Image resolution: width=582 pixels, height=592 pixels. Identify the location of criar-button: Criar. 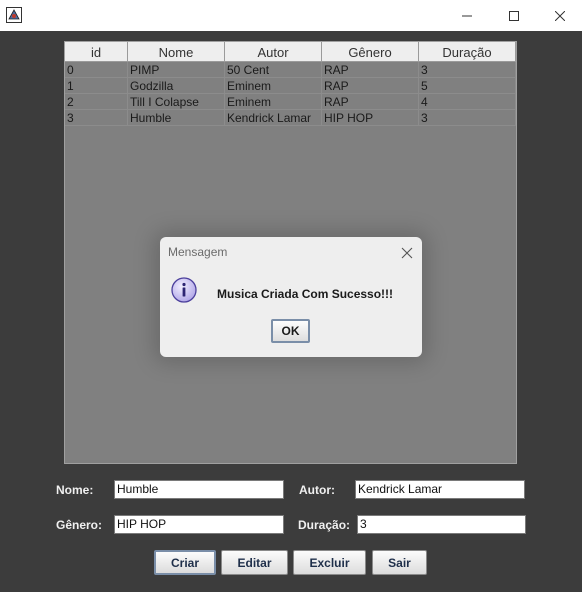
(185, 562).